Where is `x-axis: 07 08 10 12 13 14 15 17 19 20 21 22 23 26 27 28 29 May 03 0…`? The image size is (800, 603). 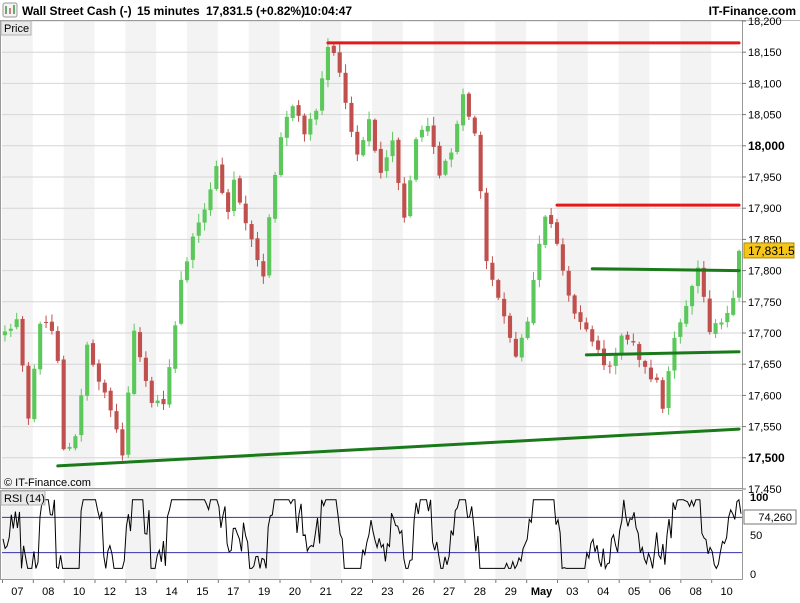
x-axis: 07 08 10 12 13 14 15 17 19 20 21 22 23 26 27 28 29 May 03 0… is located at coordinates (367, 589).